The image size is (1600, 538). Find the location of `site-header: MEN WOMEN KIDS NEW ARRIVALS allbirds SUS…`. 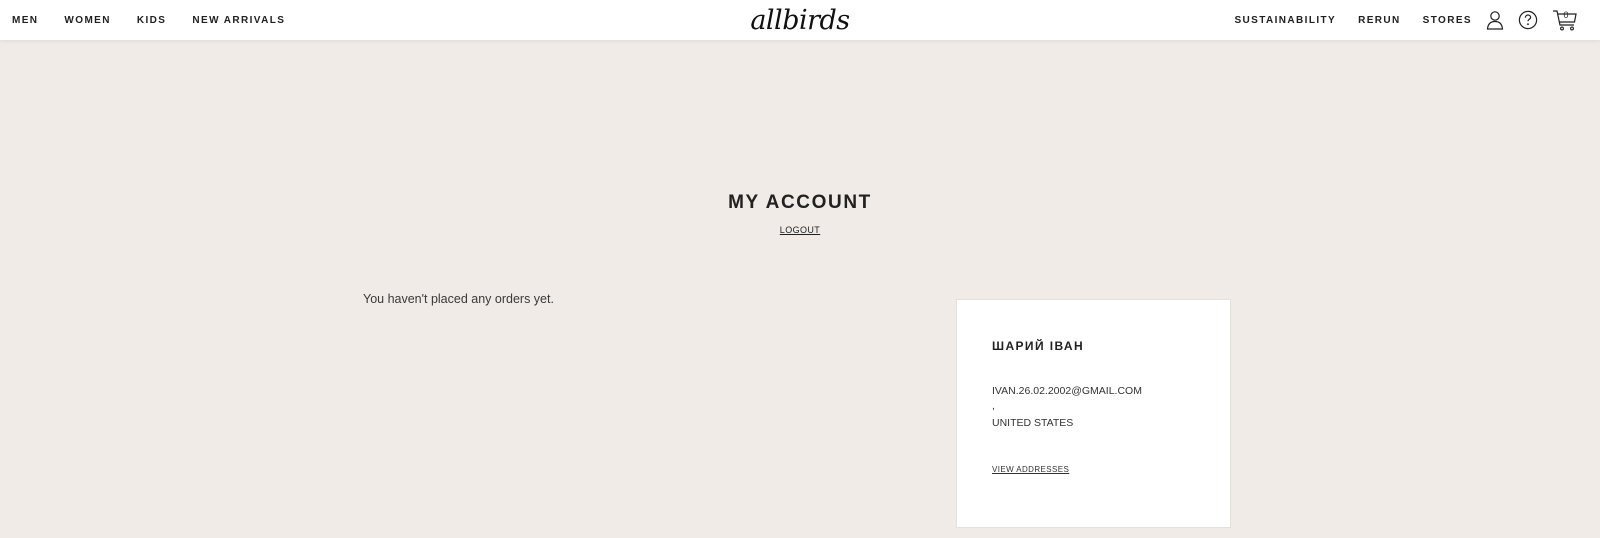

site-header: MEN WOMEN KIDS NEW ARRIVALS allbirds SUS… is located at coordinates (800, 20).